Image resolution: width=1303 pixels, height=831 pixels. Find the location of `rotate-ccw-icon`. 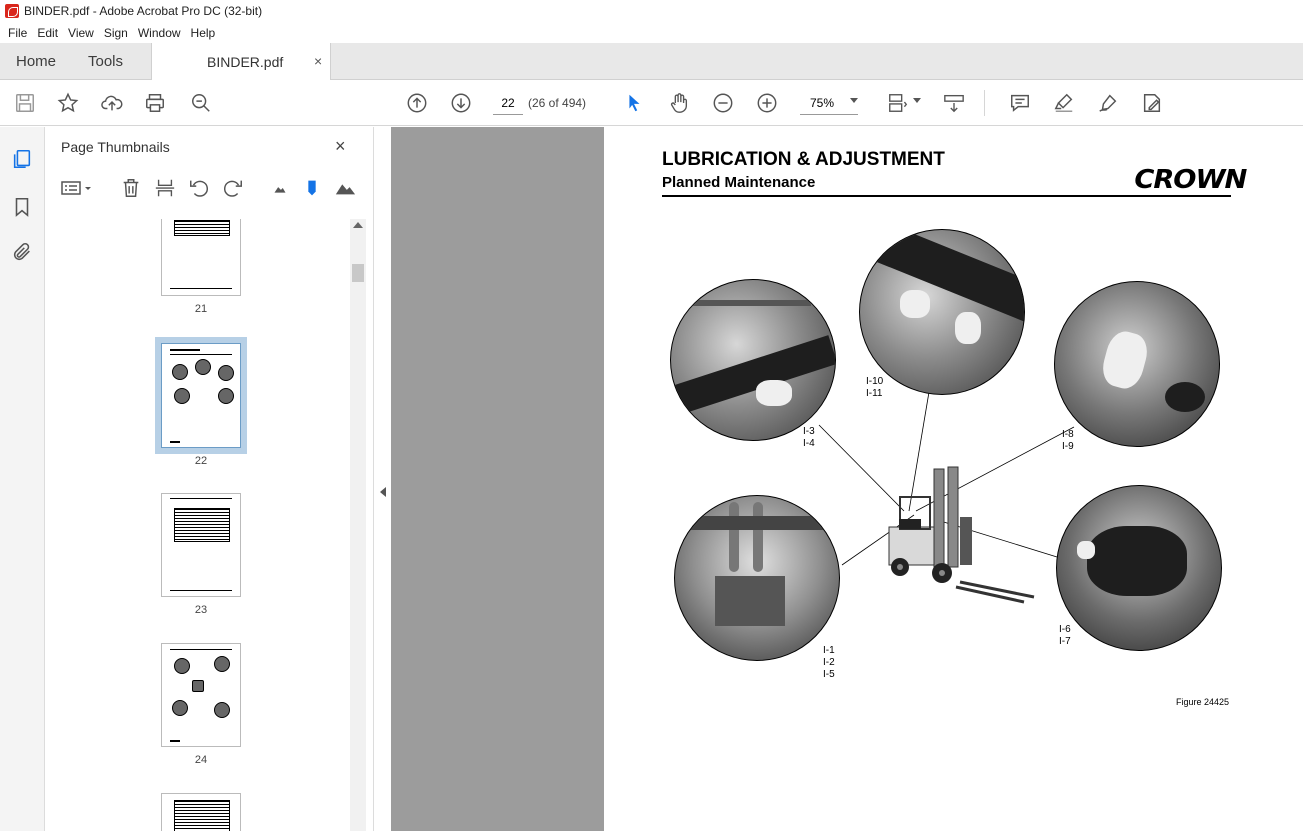

rotate-ccw-icon is located at coordinates (199, 188).